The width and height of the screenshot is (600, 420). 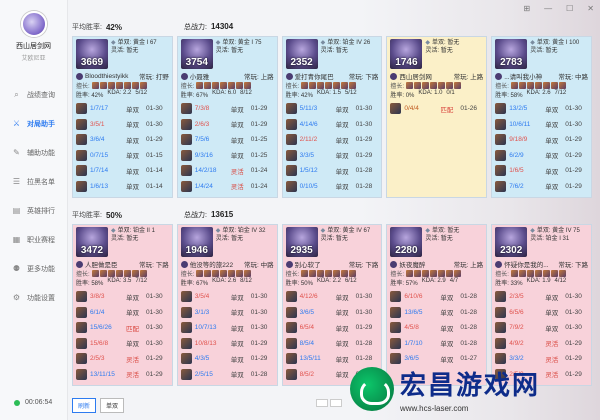 I want to click on pager-next, so click(x=336, y=403).